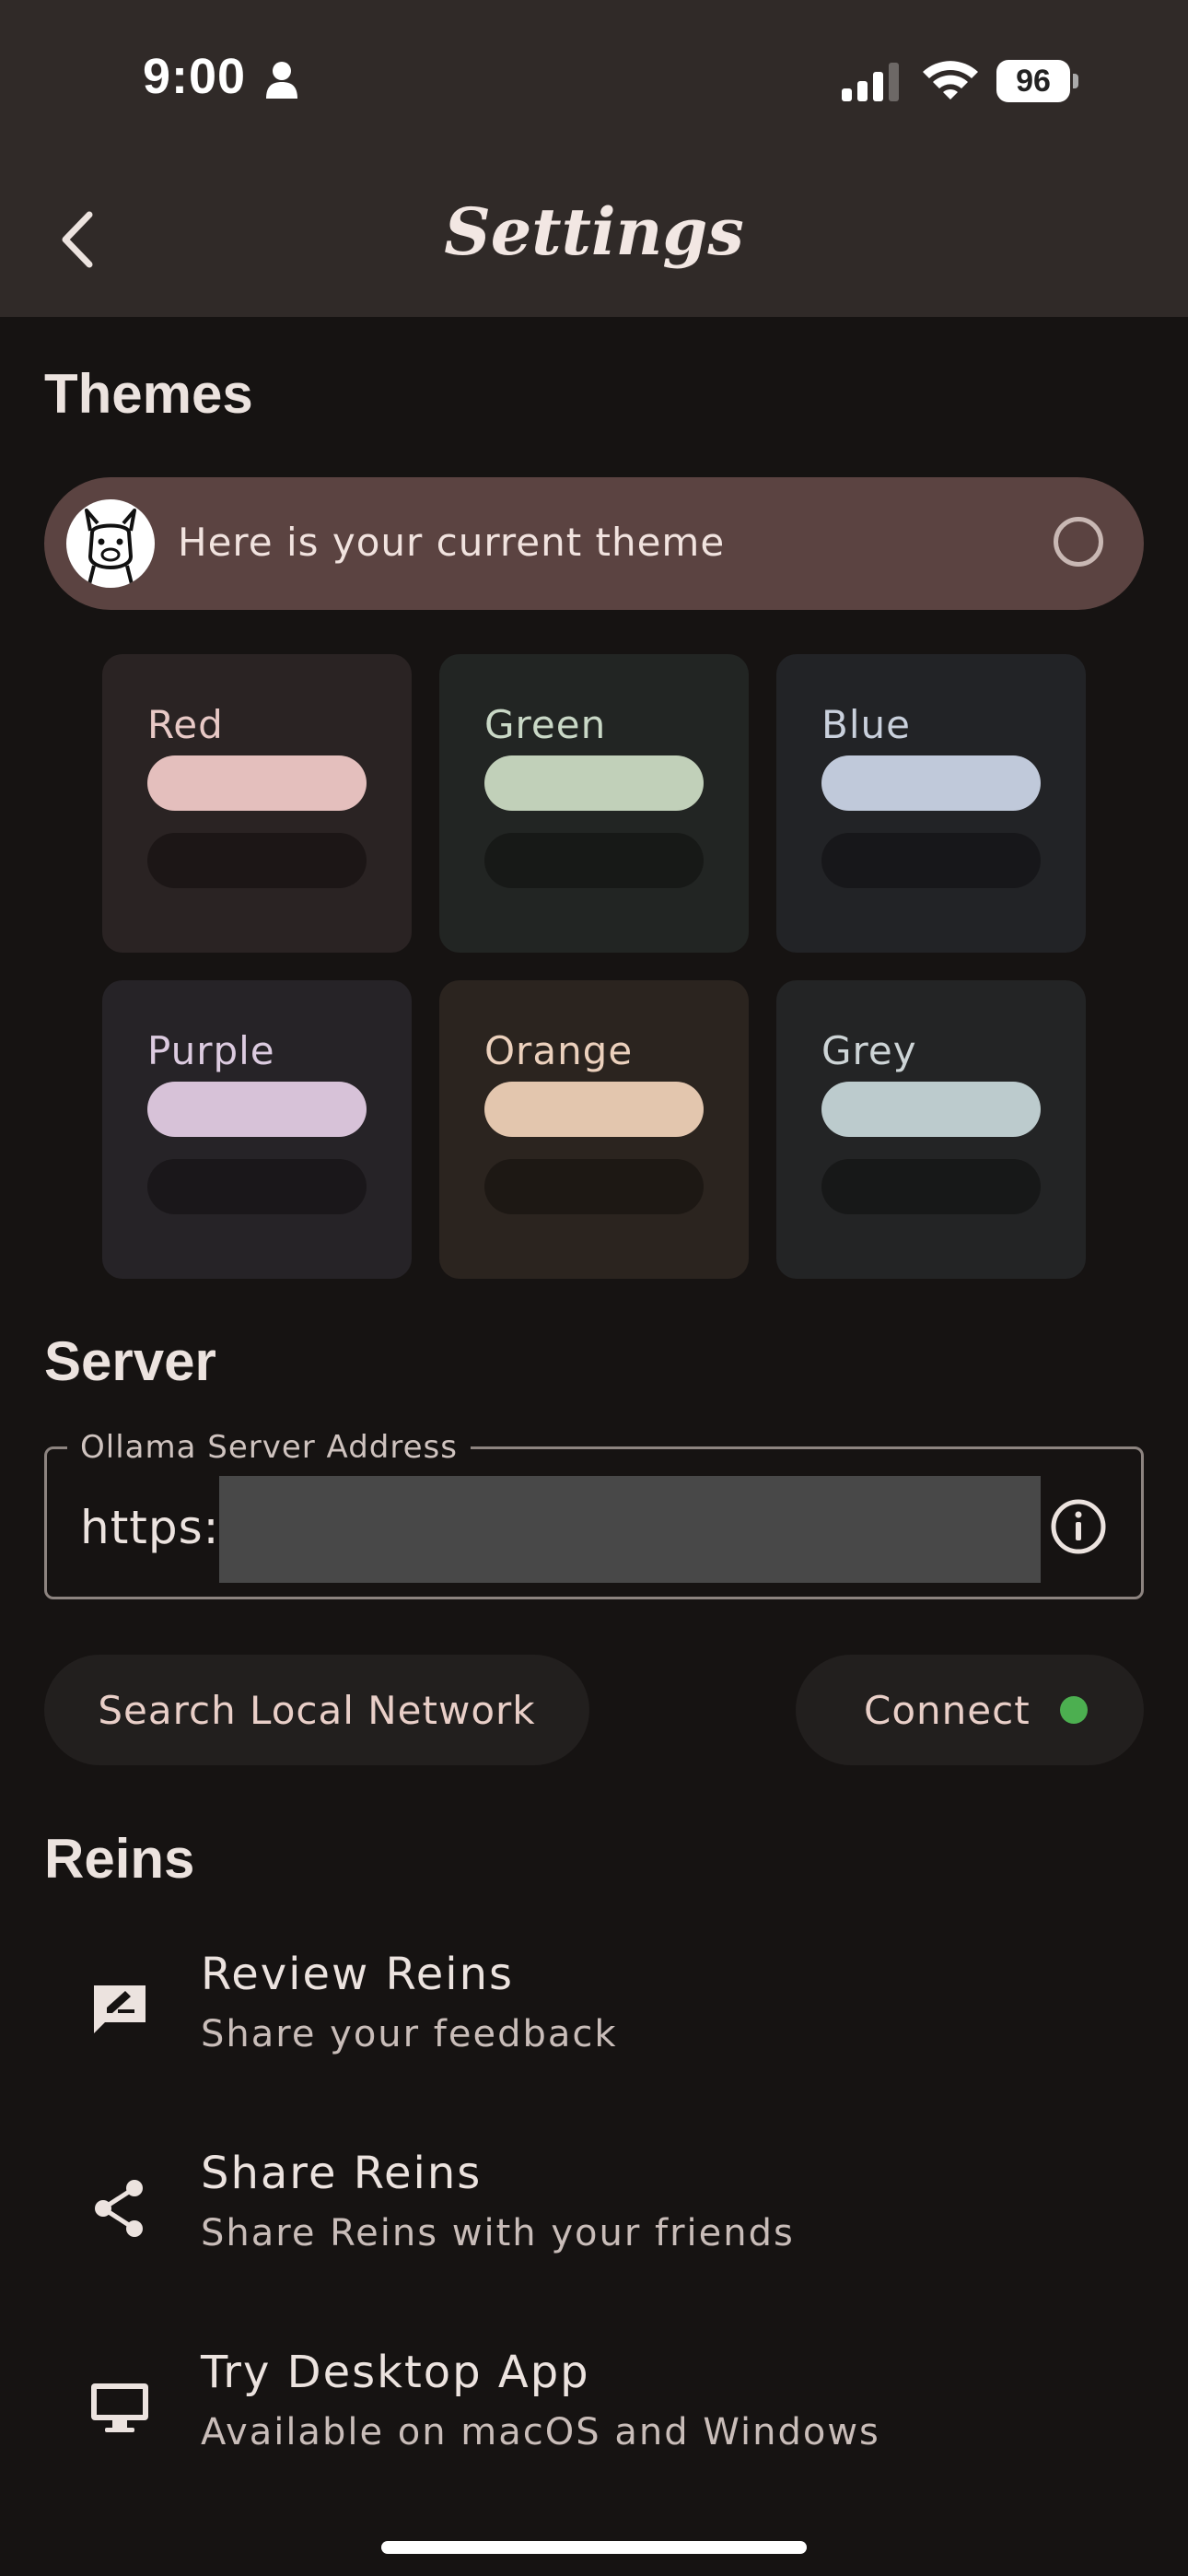 Image resolution: width=1188 pixels, height=2576 pixels. What do you see at coordinates (148, 394) in the screenshot?
I see `themes-section-title: Themes` at bounding box center [148, 394].